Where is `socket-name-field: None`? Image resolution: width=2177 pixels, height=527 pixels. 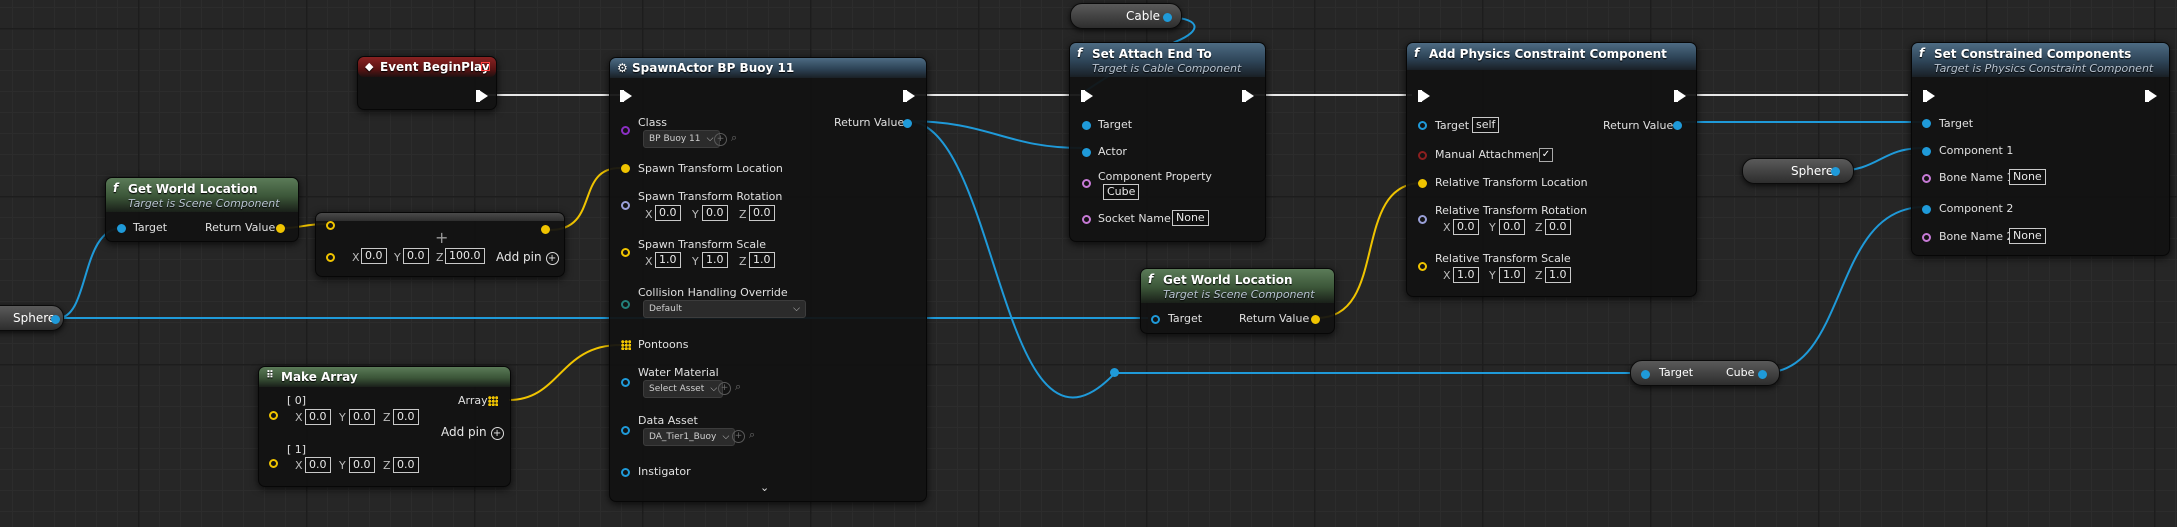 socket-name-field: None is located at coordinates (1190, 218).